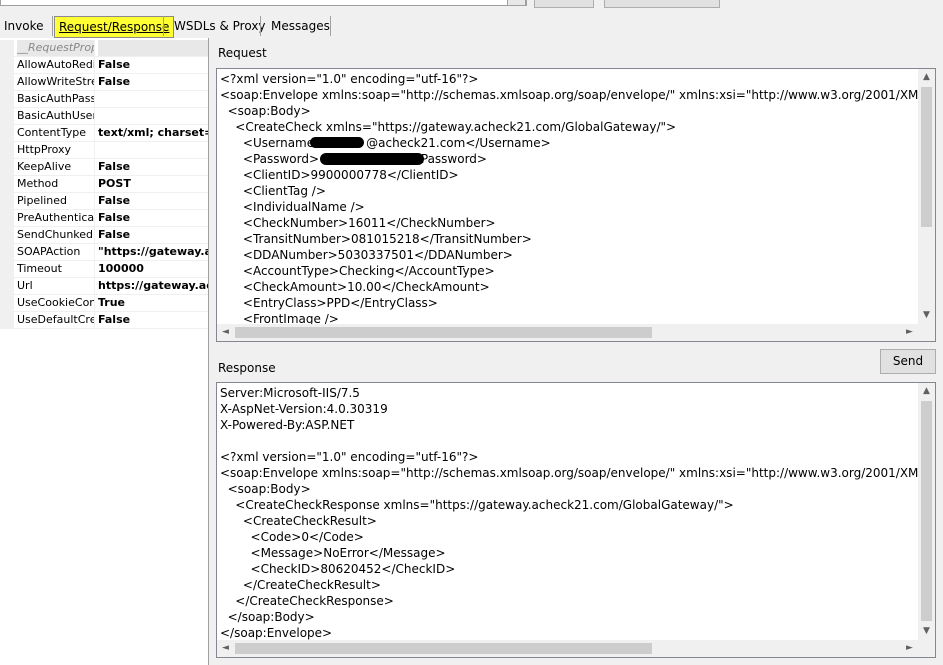 The width and height of the screenshot is (943, 665). Describe the element at coordinates (56, 201) in the screenshot. I see `property-name: Pipelined` at that location.